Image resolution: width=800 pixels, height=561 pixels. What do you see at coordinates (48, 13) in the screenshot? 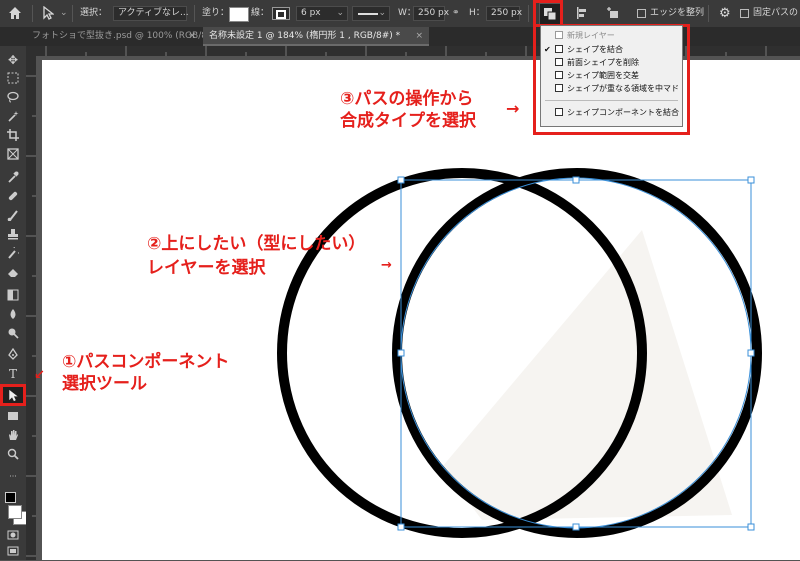
I see `path-selection-tool-preset-icon` at bounding box center [48, 13].